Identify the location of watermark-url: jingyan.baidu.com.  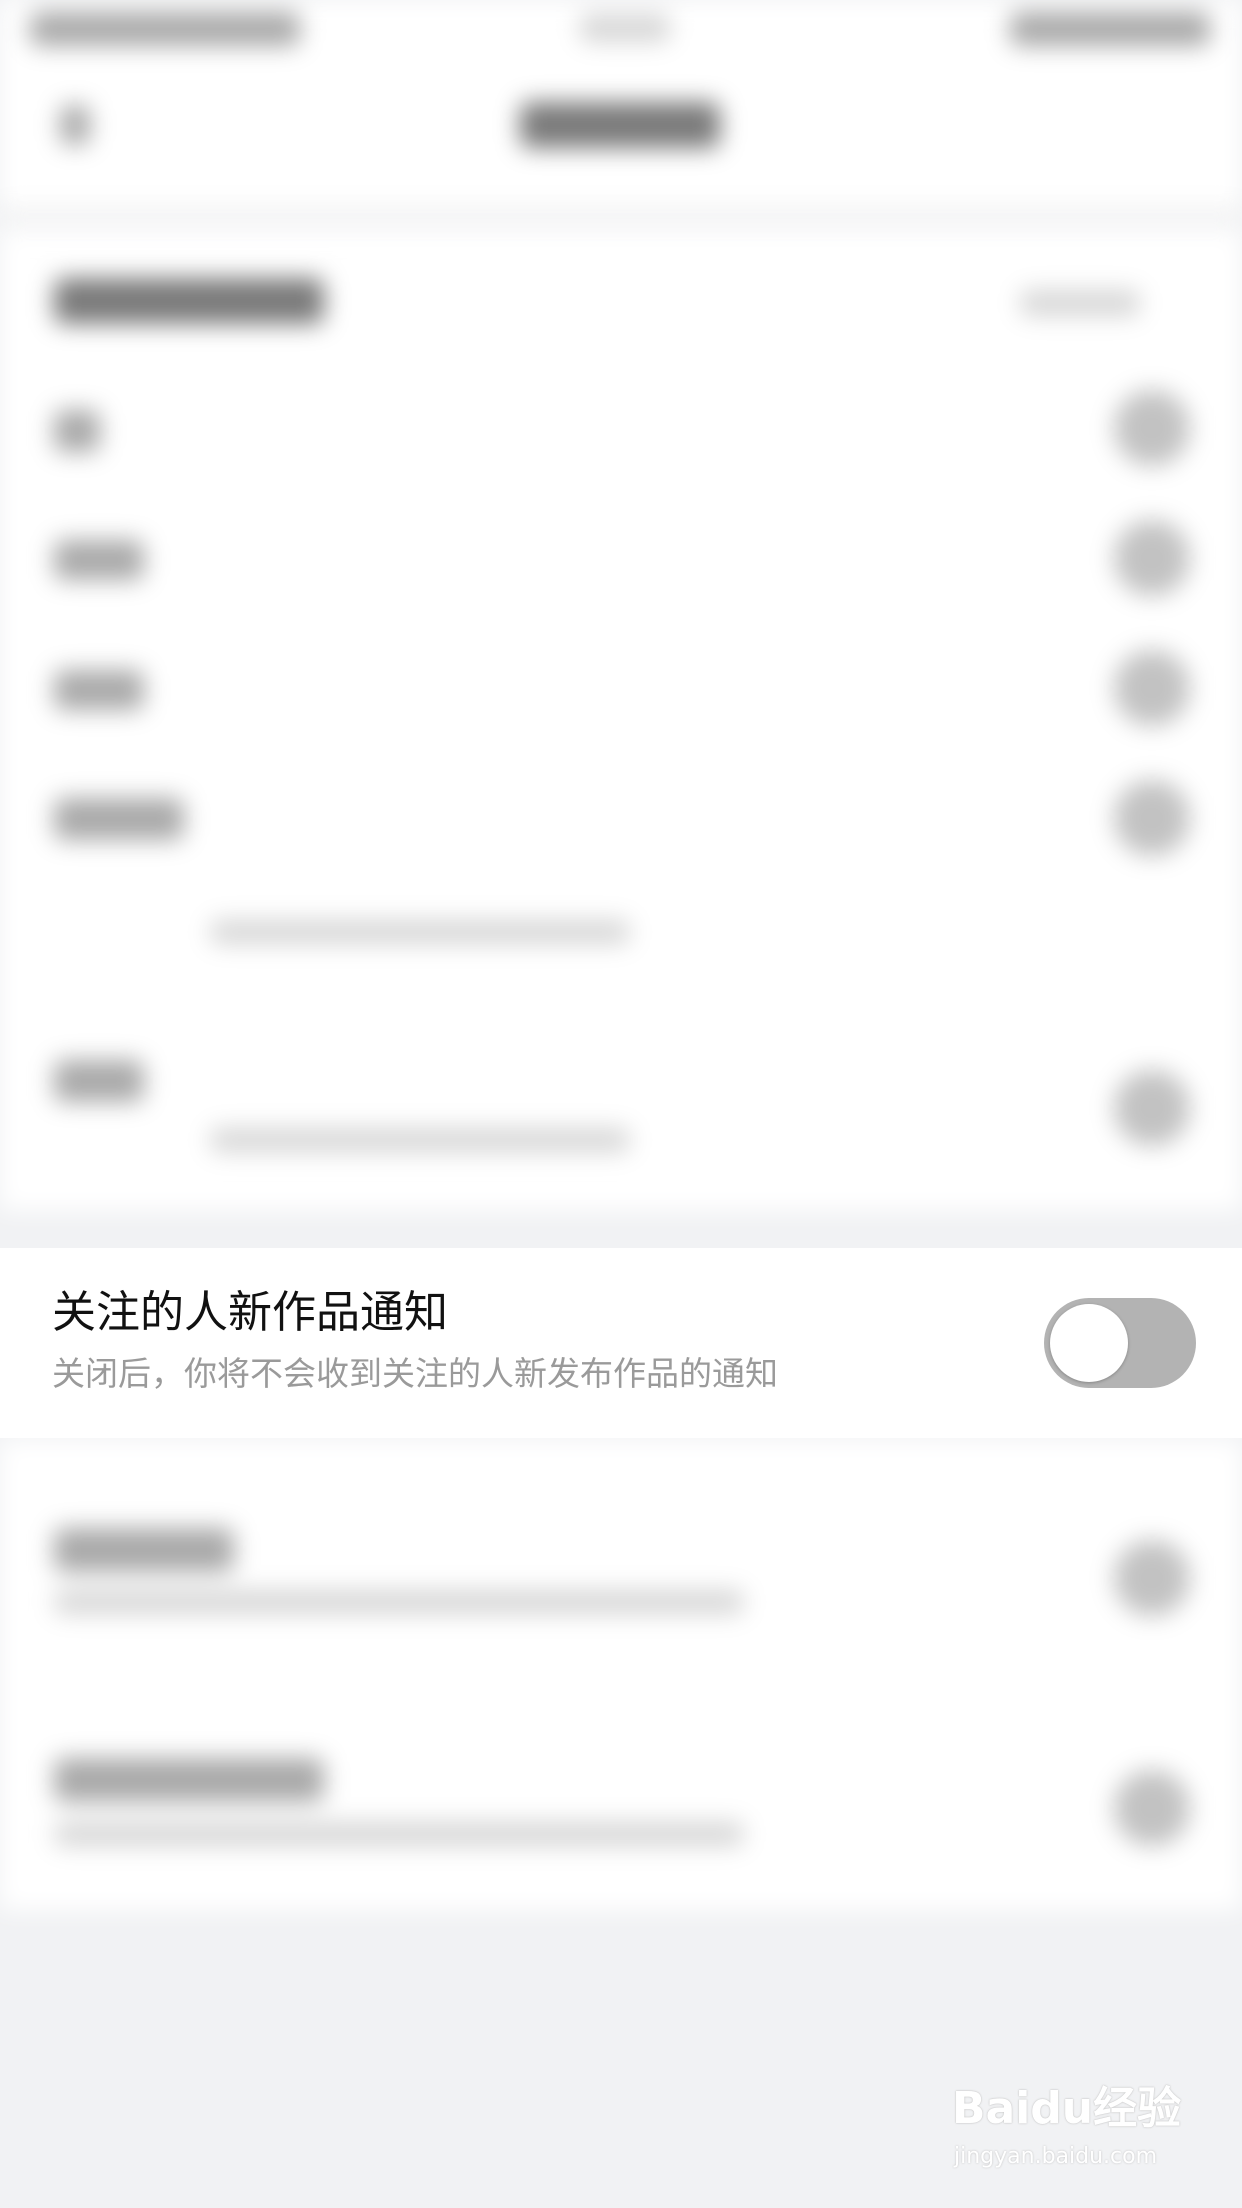
(1056, 2156).